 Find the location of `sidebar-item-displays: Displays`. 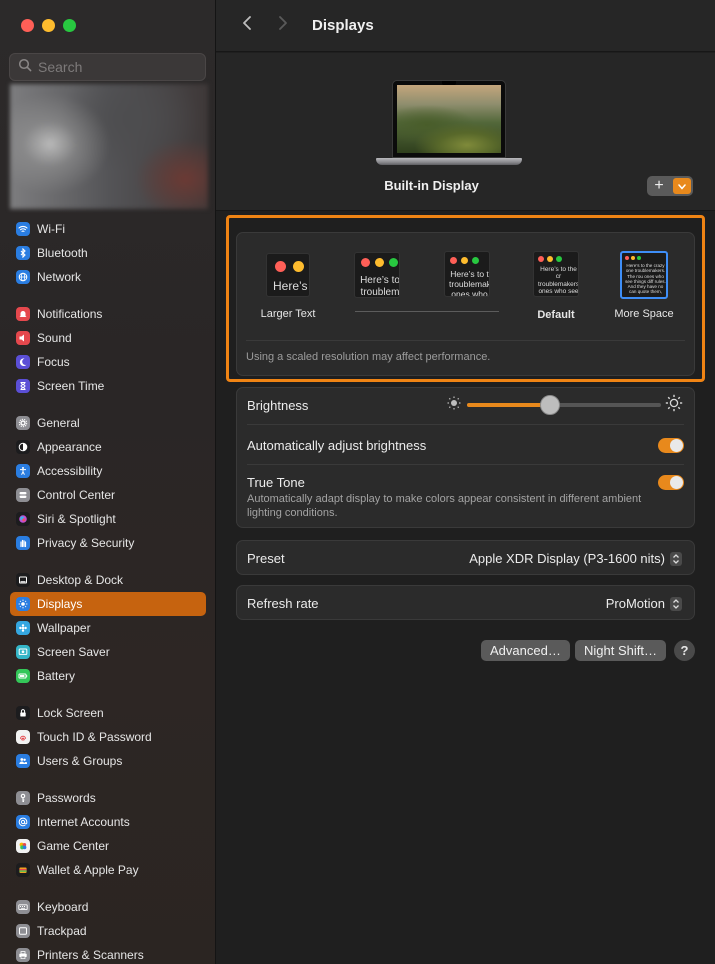

sidebar-item-displays: Displays is located at coordinates (108, 604).